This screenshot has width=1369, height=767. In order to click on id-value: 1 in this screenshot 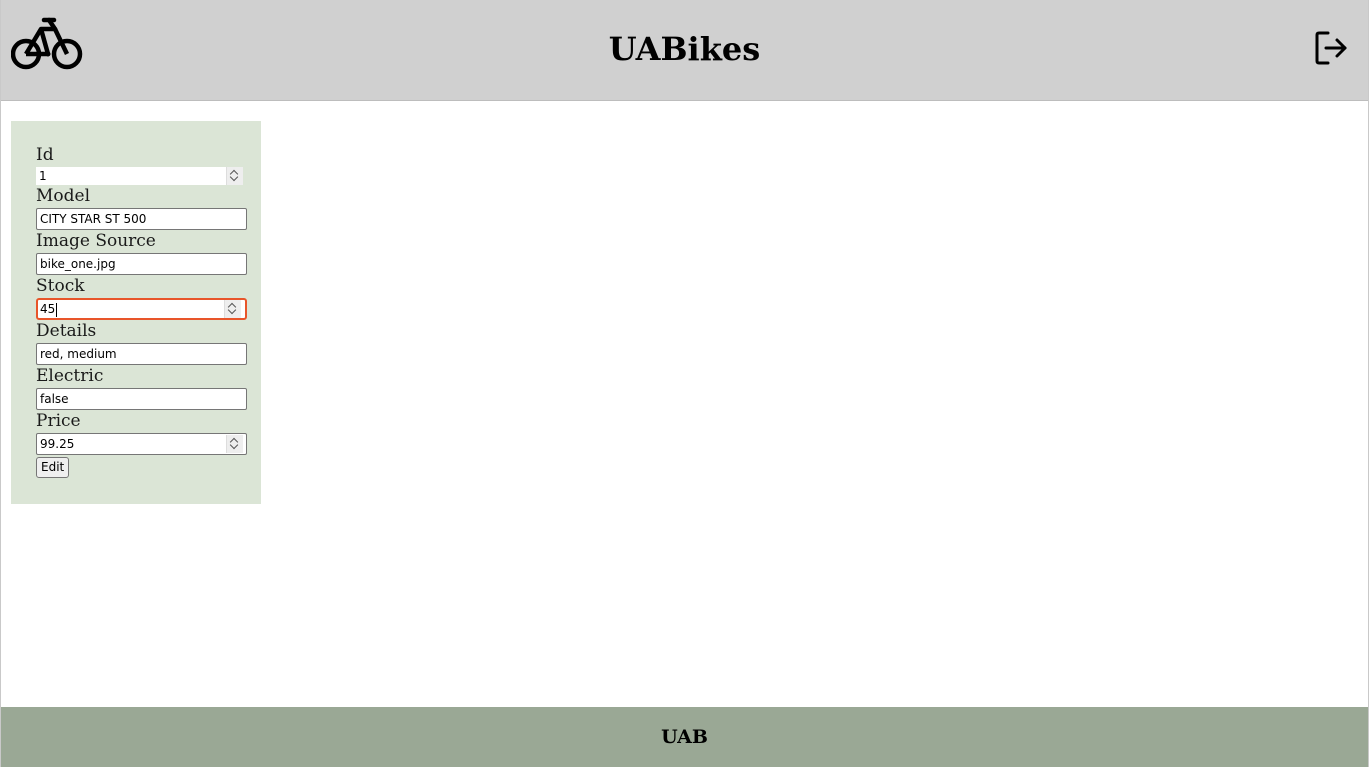, I will do `click(43, 176)`.